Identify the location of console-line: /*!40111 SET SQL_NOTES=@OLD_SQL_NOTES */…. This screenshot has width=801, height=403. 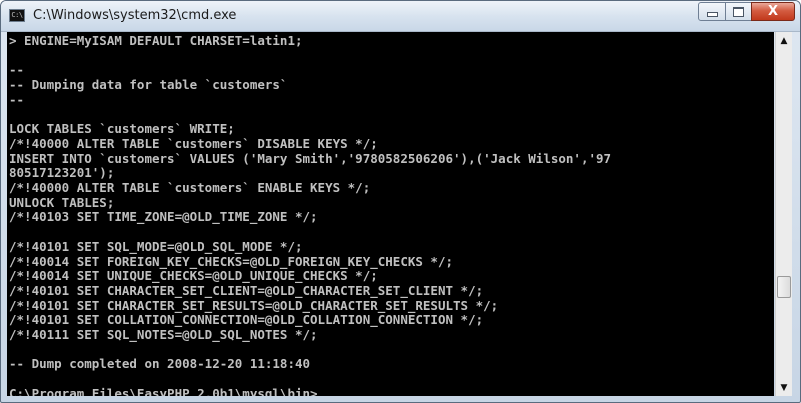
(163, 335).